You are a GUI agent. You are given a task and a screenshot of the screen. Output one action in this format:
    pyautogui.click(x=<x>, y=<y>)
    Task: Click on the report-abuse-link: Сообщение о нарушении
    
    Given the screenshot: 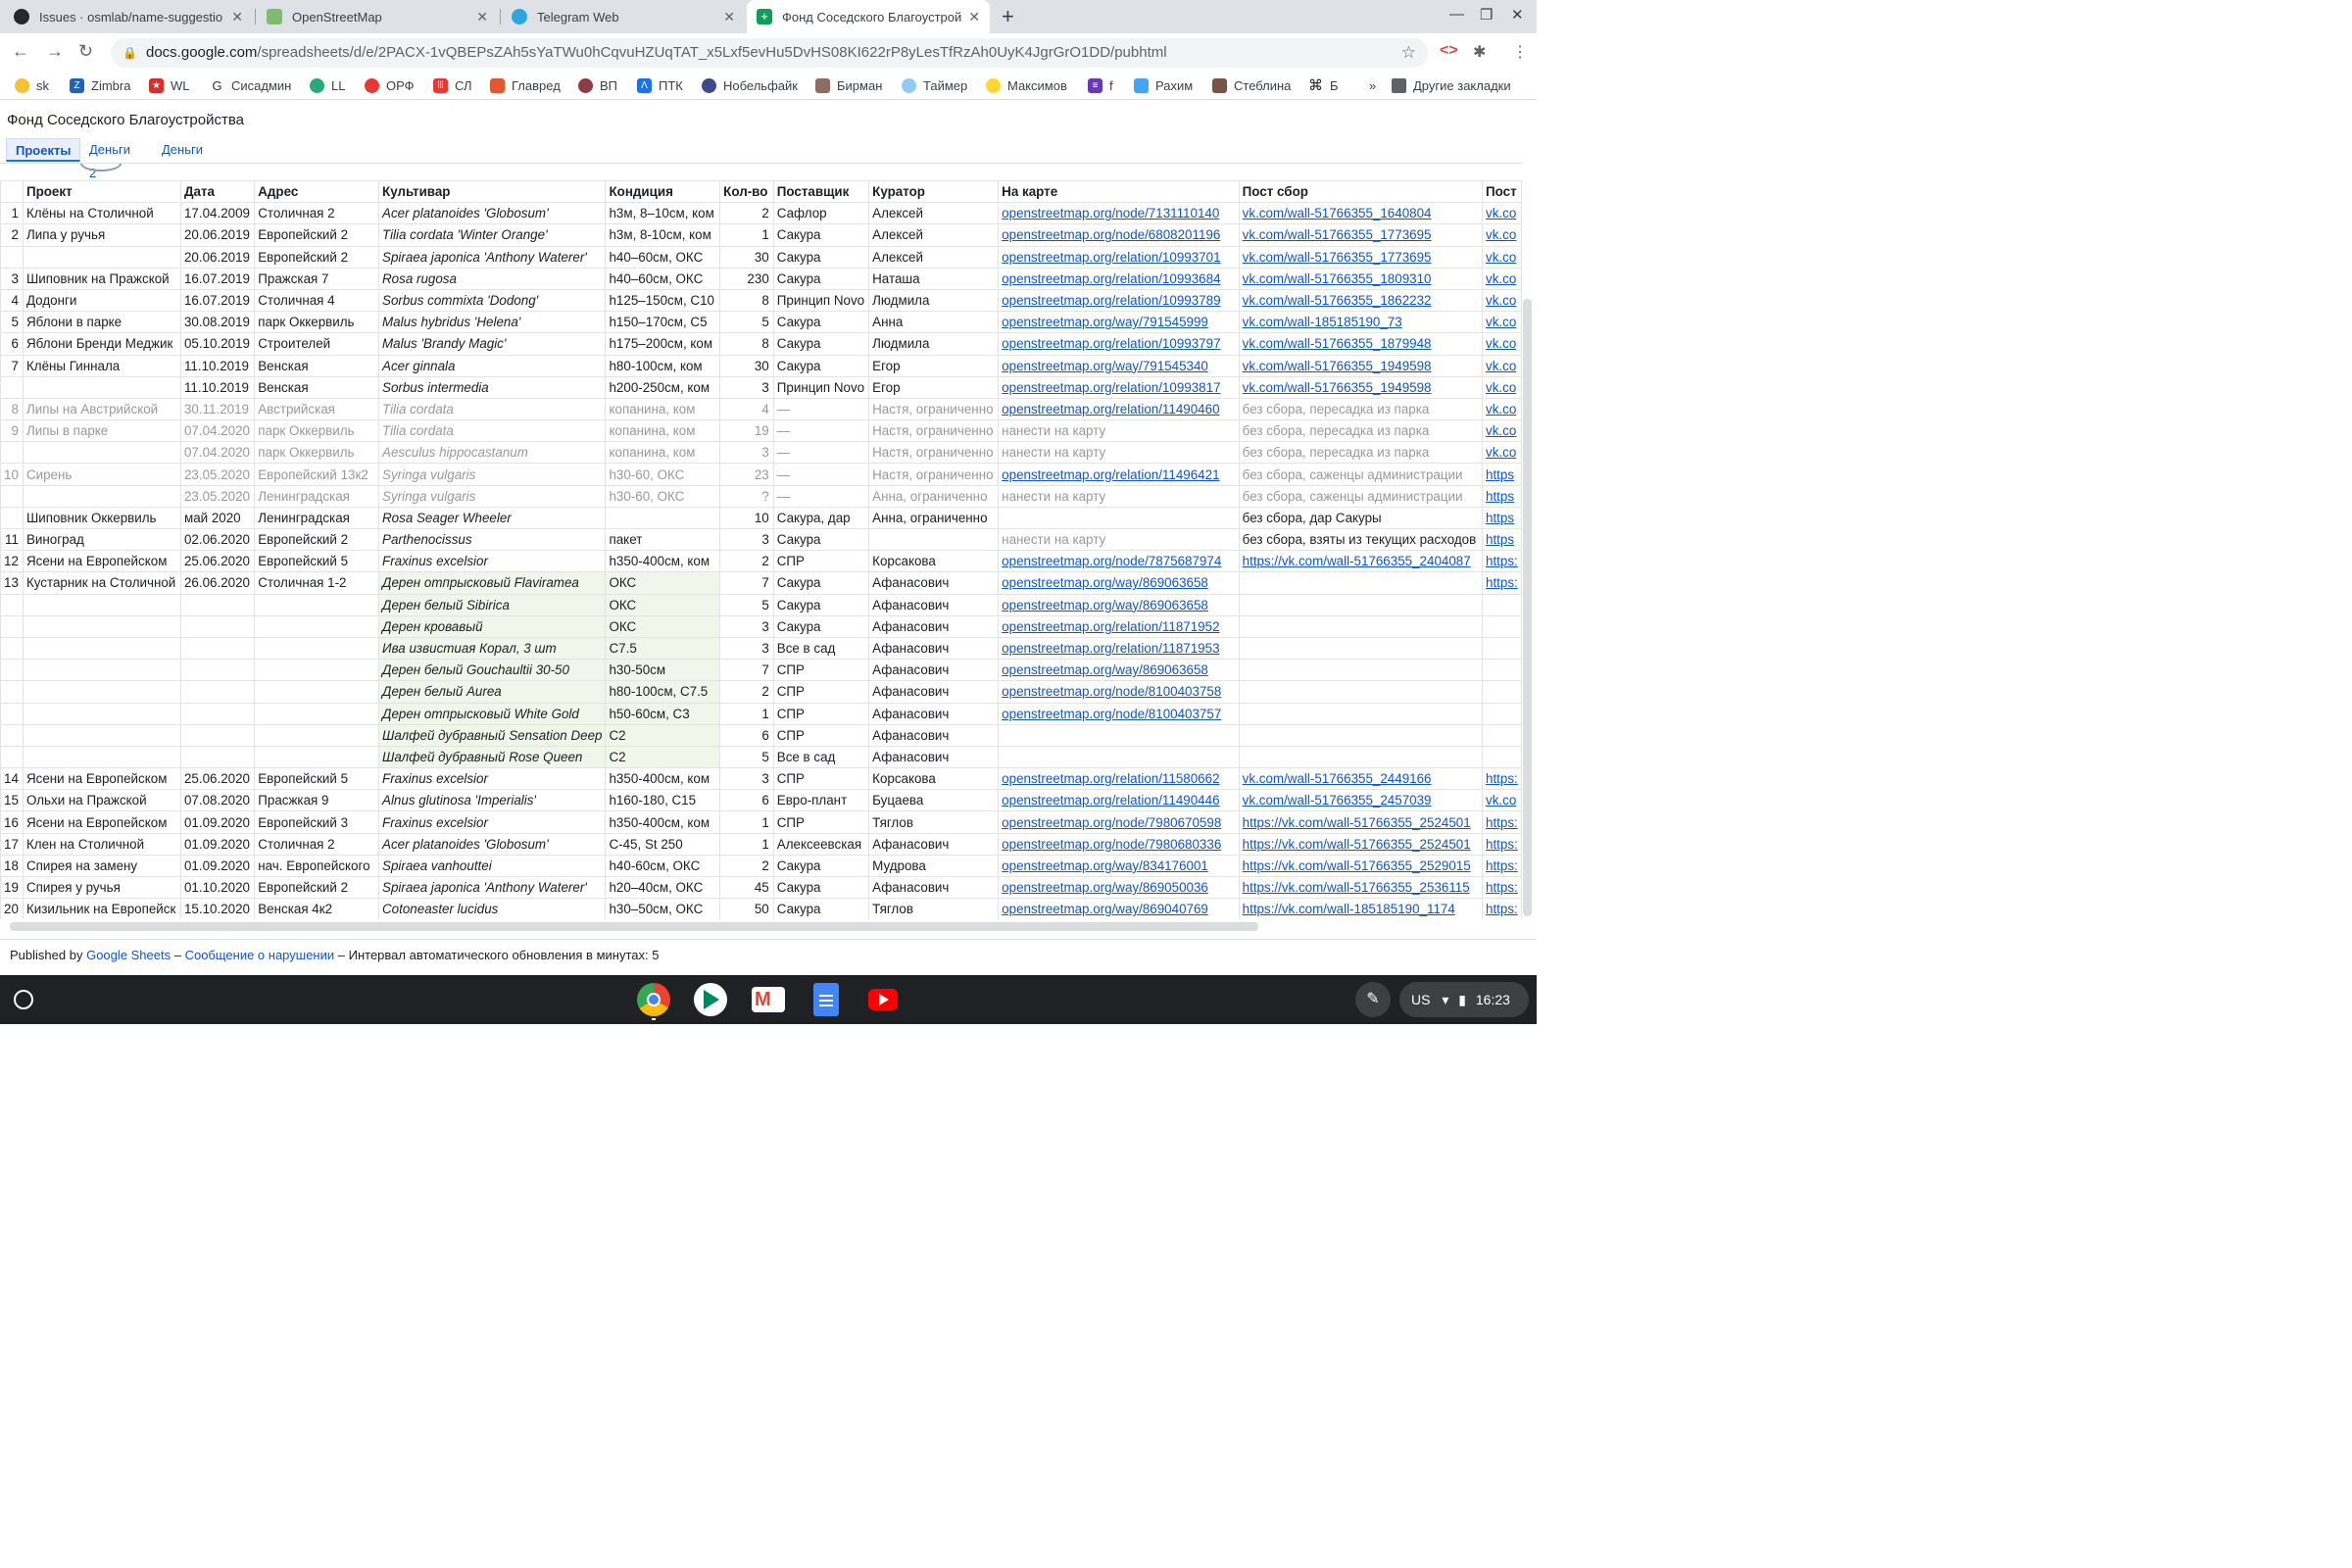 What is the action you would take?
    pyautogui.click(x=260, y=955)
    